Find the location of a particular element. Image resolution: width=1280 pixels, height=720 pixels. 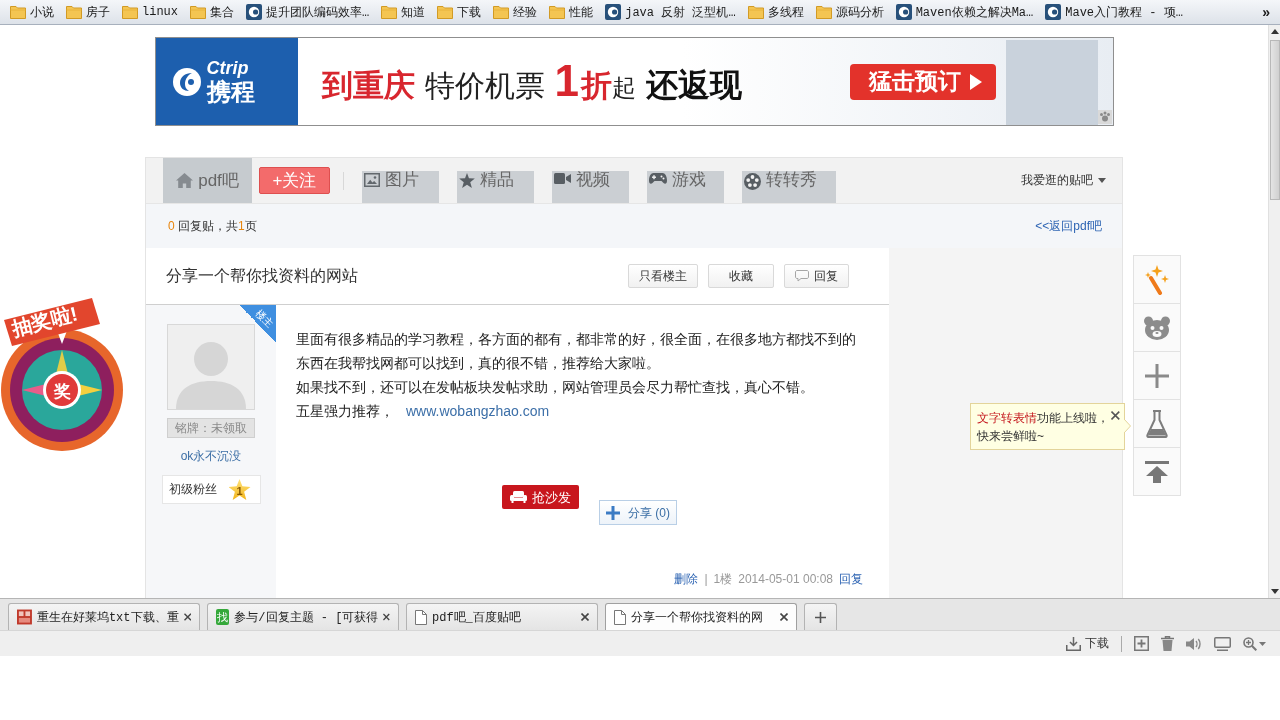

scroll-down-icon is located at coordinates (1274, 591).